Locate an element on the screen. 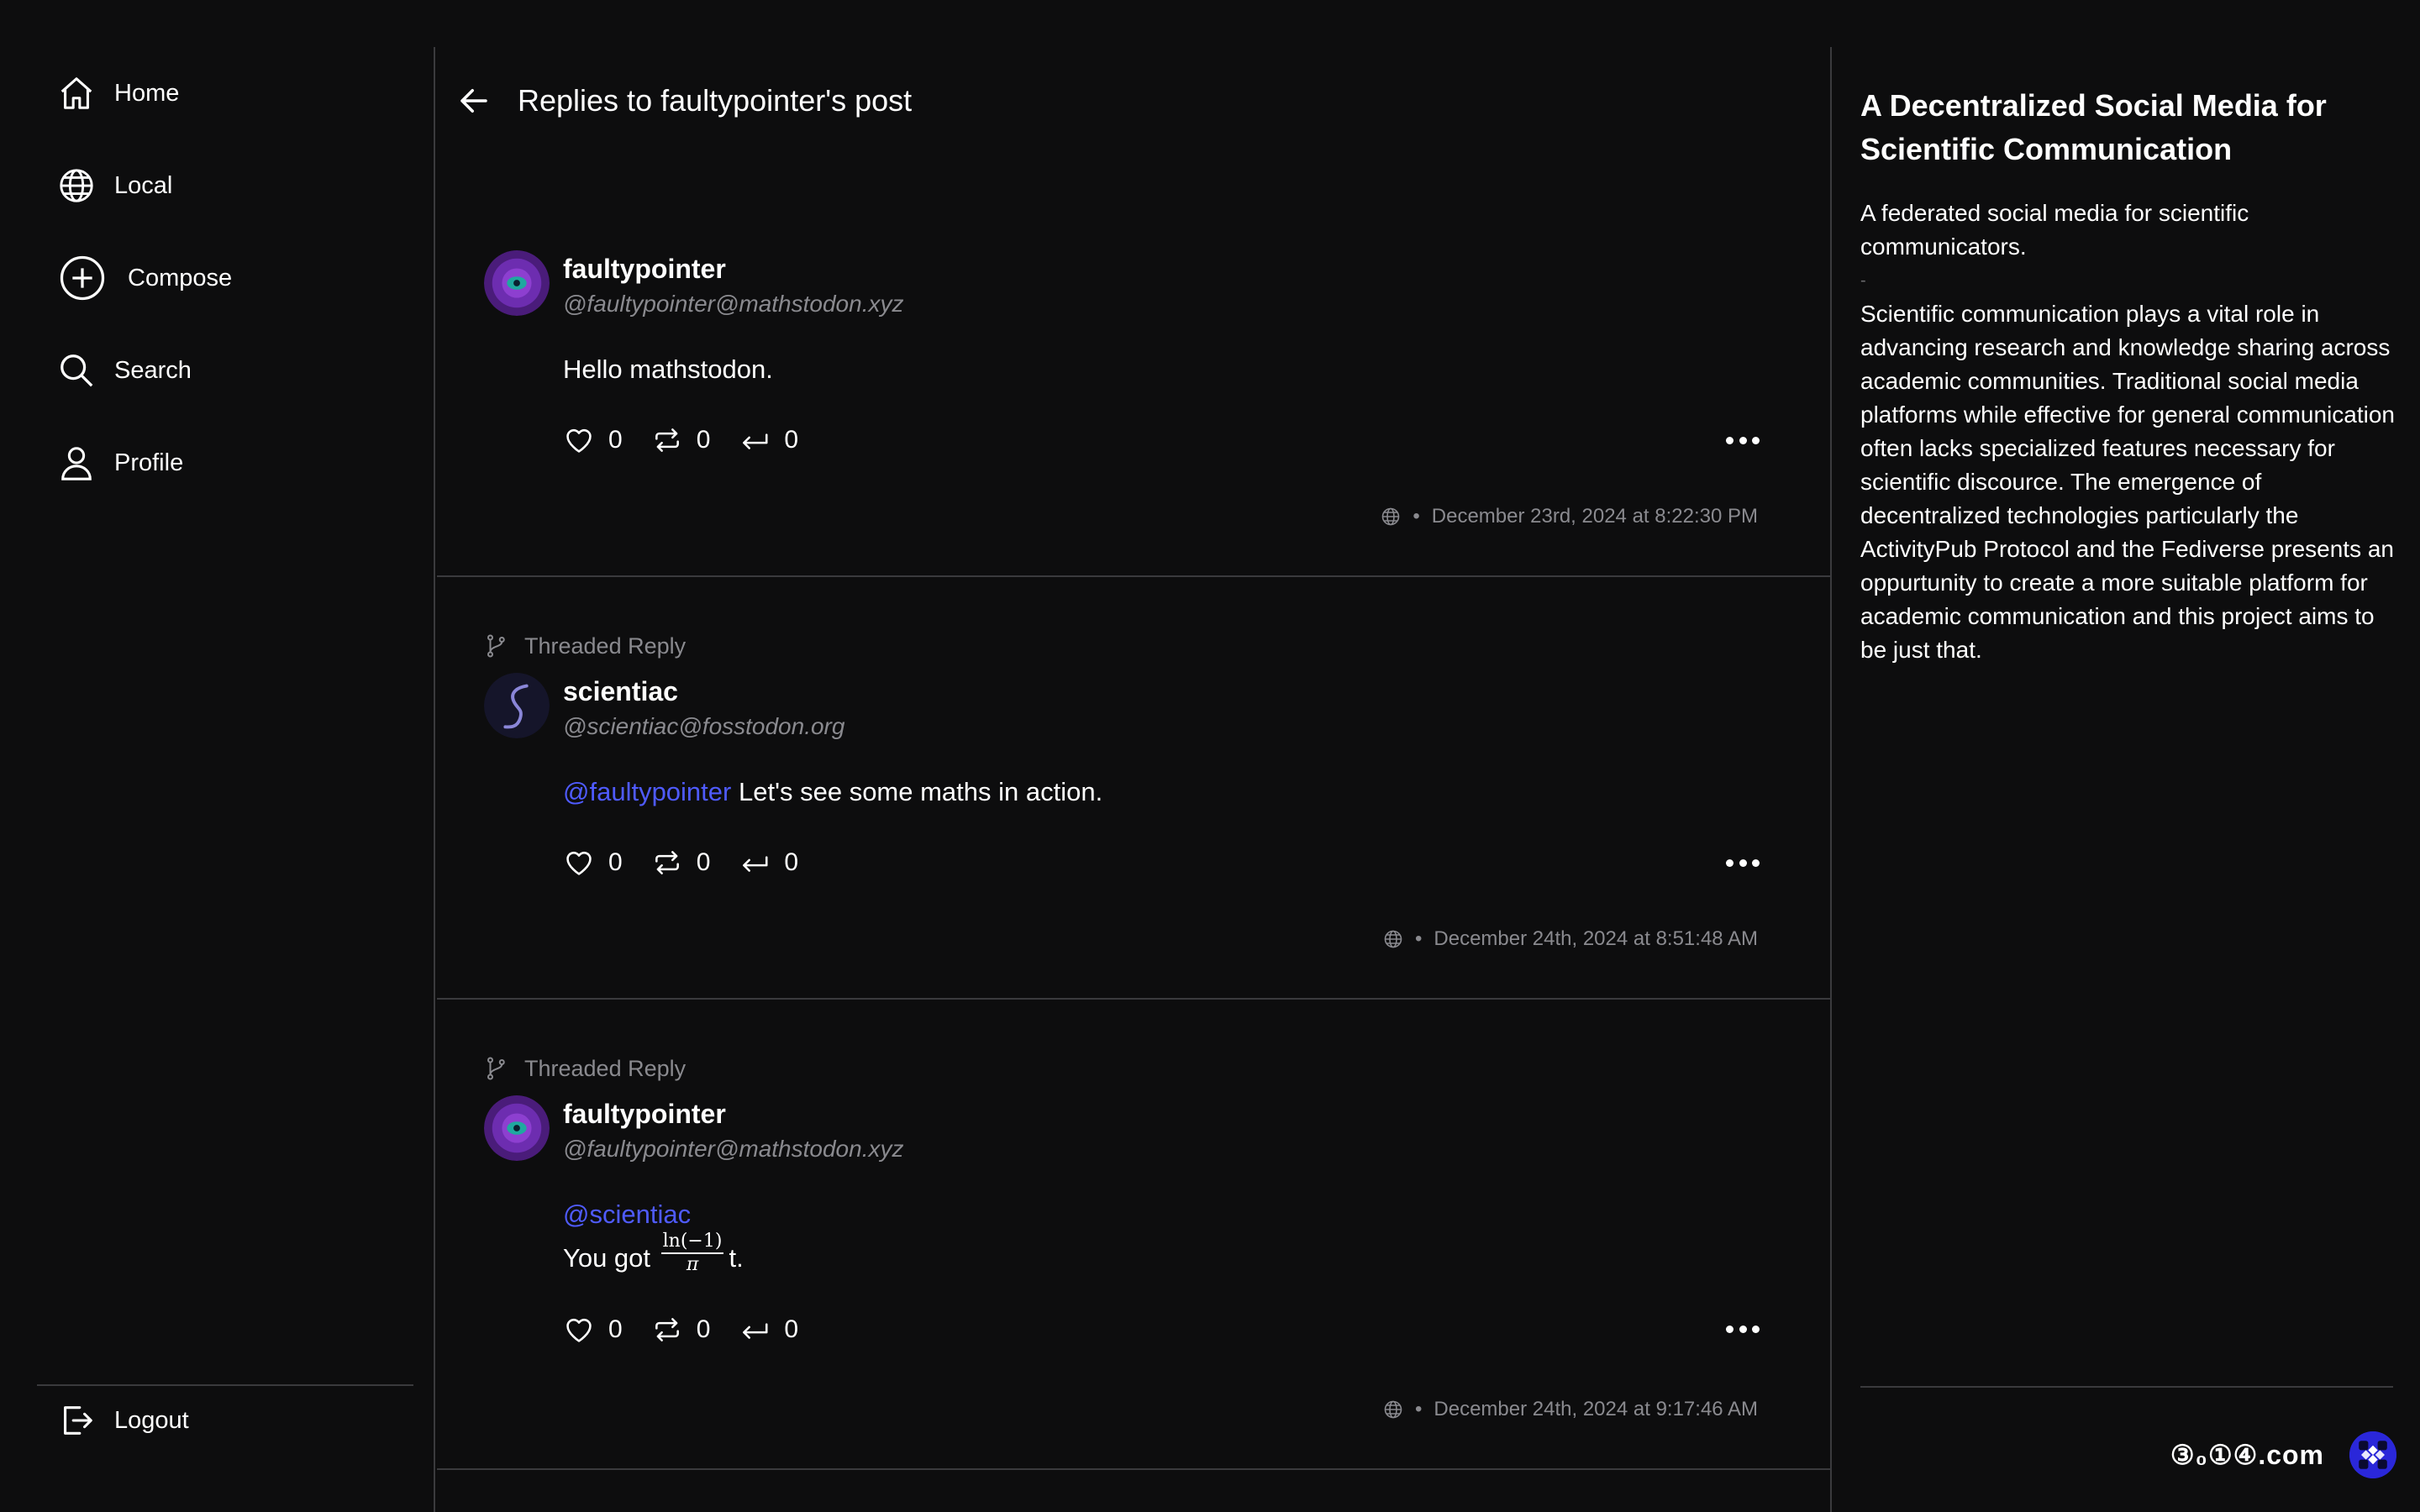  arrow-left-icon is located at coordinates (473, 101).